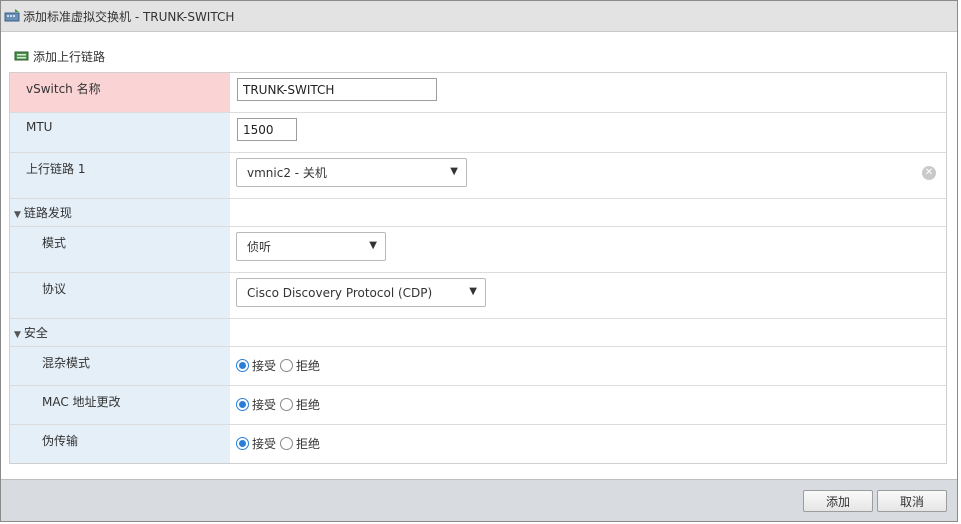  I want to click on forged-transmits-radio-group: 接受 拒绝, so click(280, 443).